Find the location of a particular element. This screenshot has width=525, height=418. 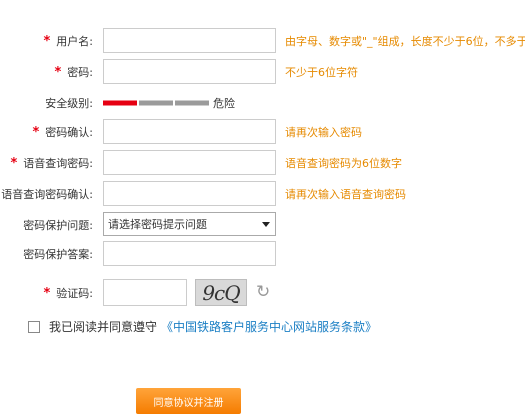

security-level-label: 安全级别: is located at coordinates (69, 103).